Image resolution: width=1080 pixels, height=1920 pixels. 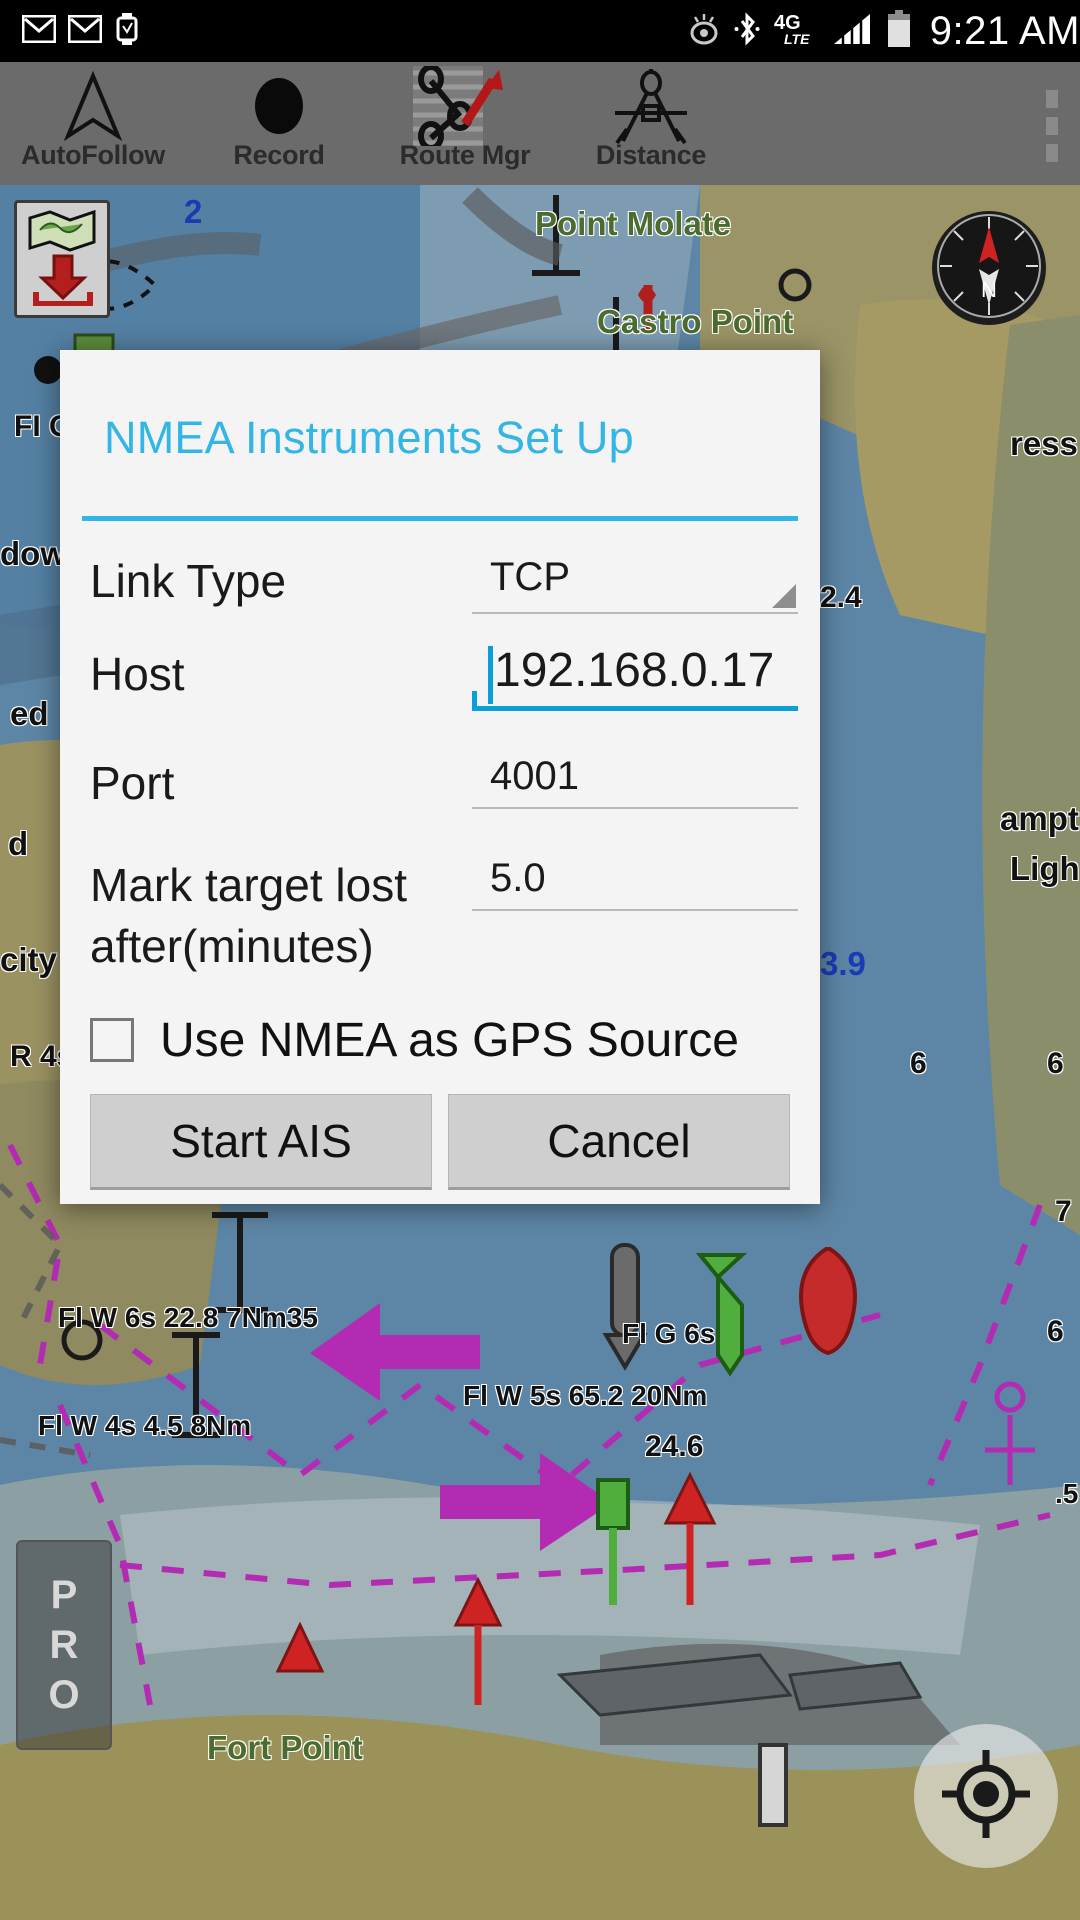 I want to click on field-control-mark-target-lost: 5.0, so click(x=635, y=883).